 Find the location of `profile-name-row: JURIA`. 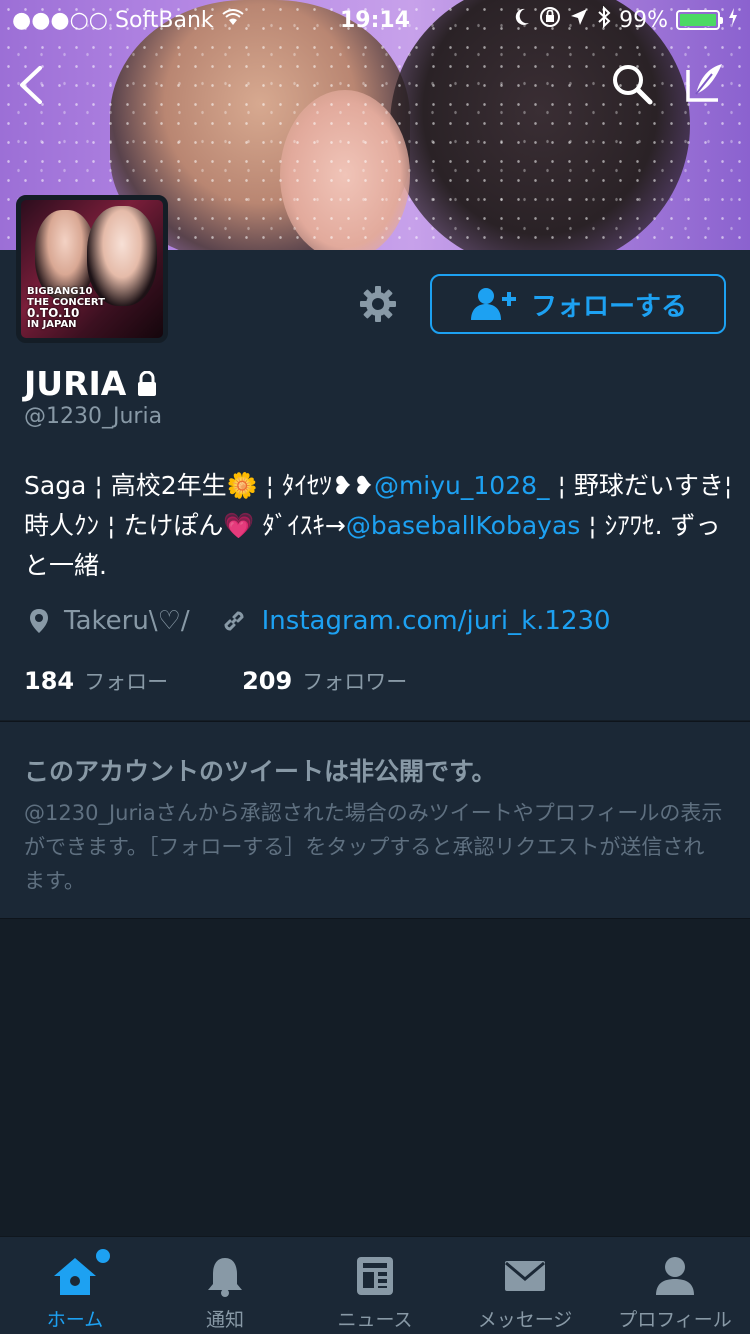

profile-name-row: JURIA is located at coordinates (91, 383).